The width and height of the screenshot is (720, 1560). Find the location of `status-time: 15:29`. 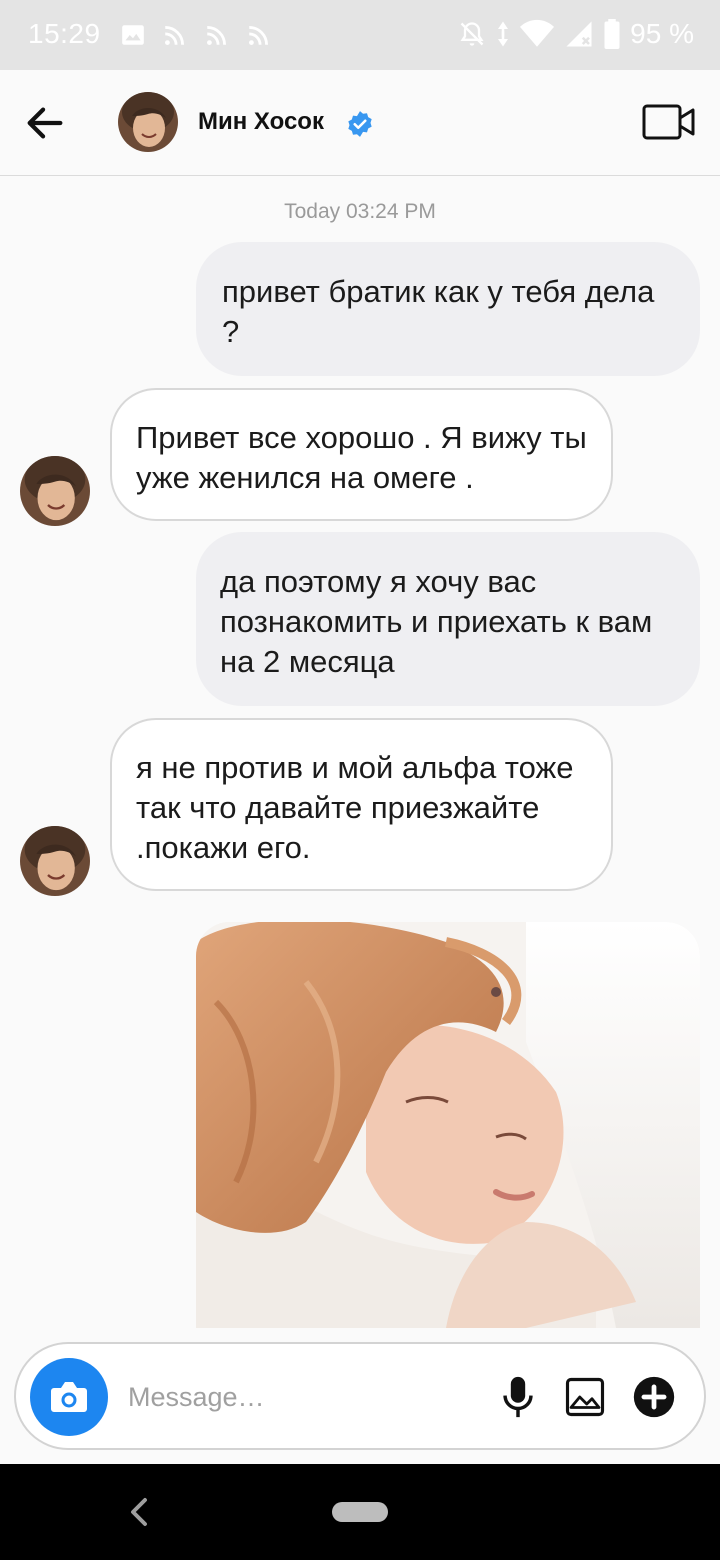

status-time: 15:29 is located at coordinates (64, 33).